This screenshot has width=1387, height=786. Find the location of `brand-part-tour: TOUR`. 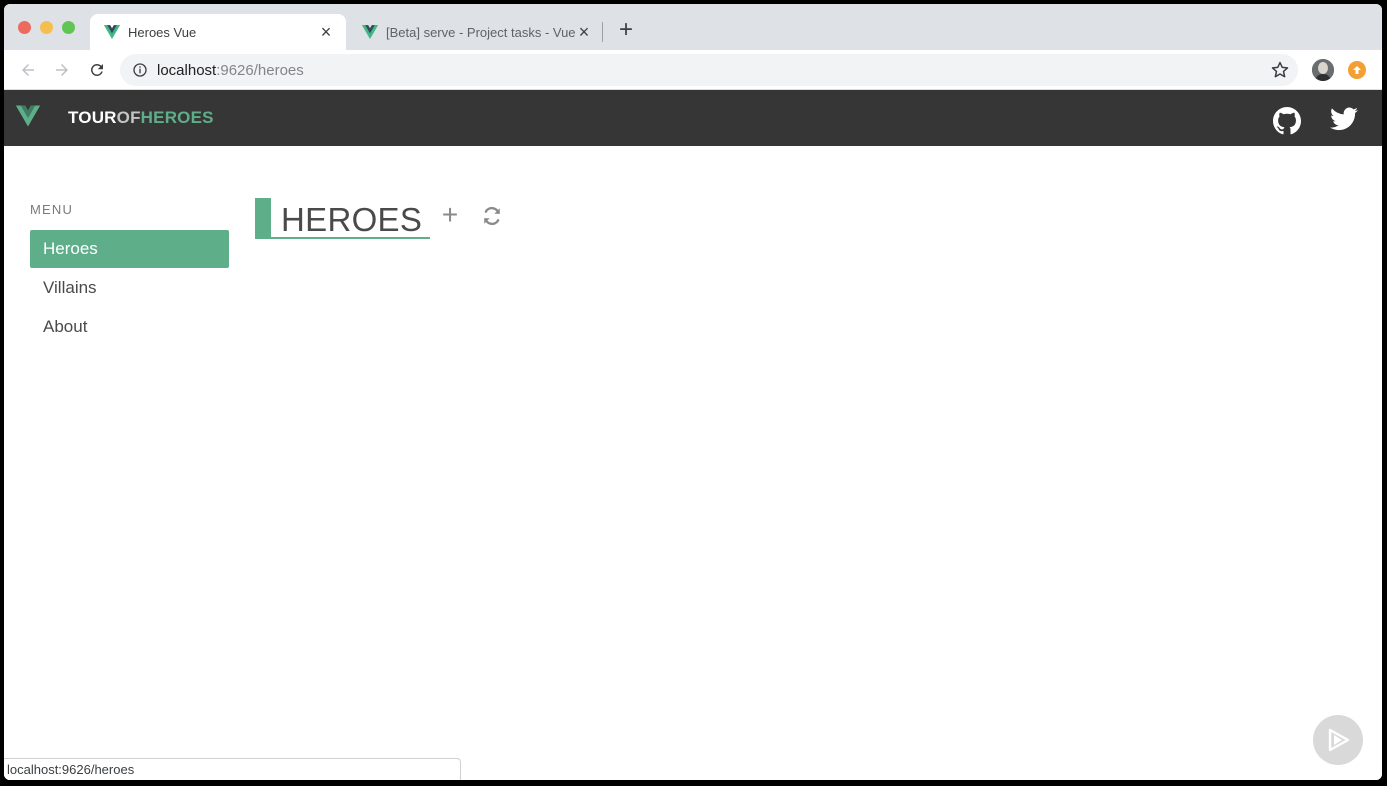

brand-part-tour: TOUR is located at coordinates (92, 117).